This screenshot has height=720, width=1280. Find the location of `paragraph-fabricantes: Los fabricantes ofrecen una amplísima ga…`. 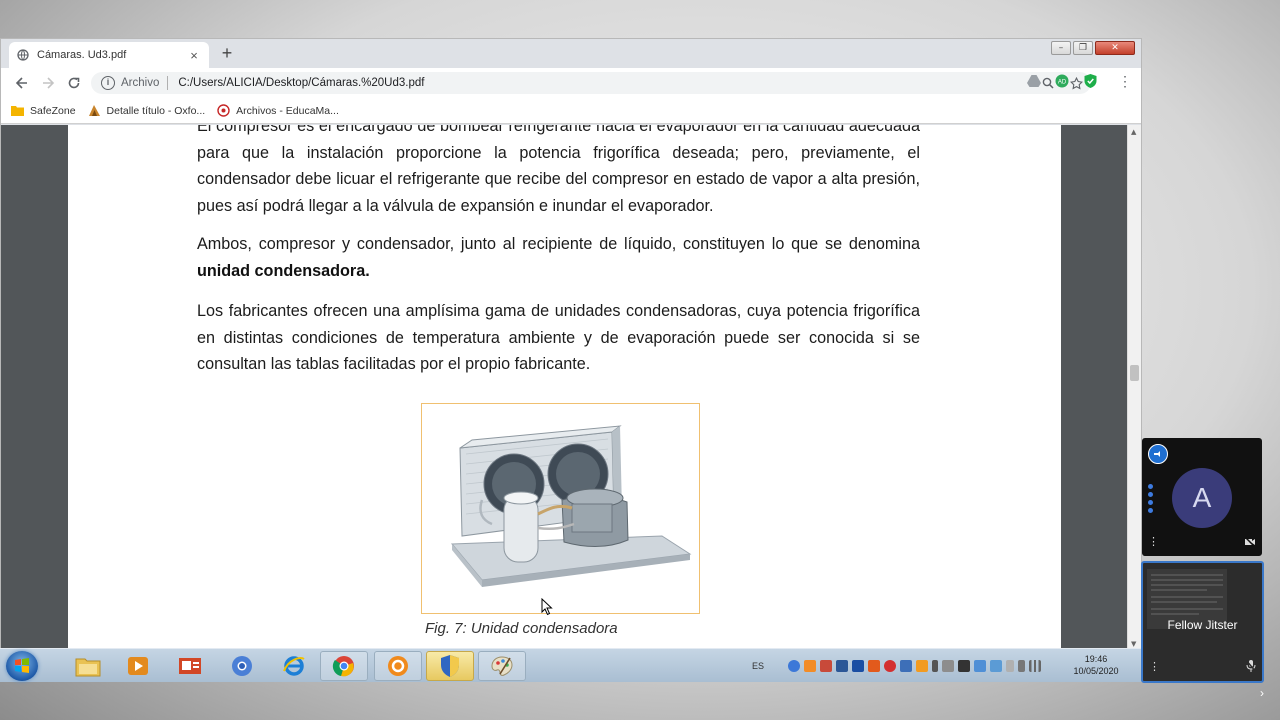

paragraph-fabricantes: Los fabricantes ofrecen una amplísima ga… is located at coordinates (558, 338).